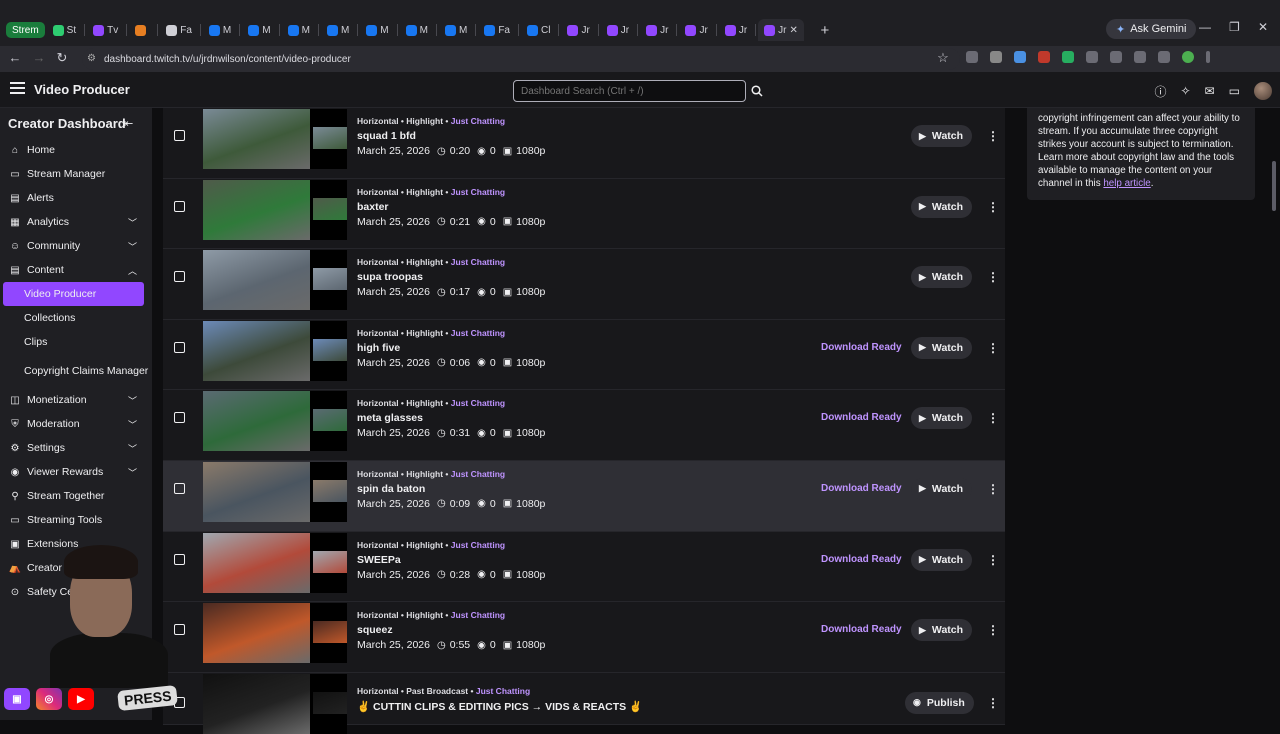  I want to click on browser-menu-icon, so click(1208, 57).